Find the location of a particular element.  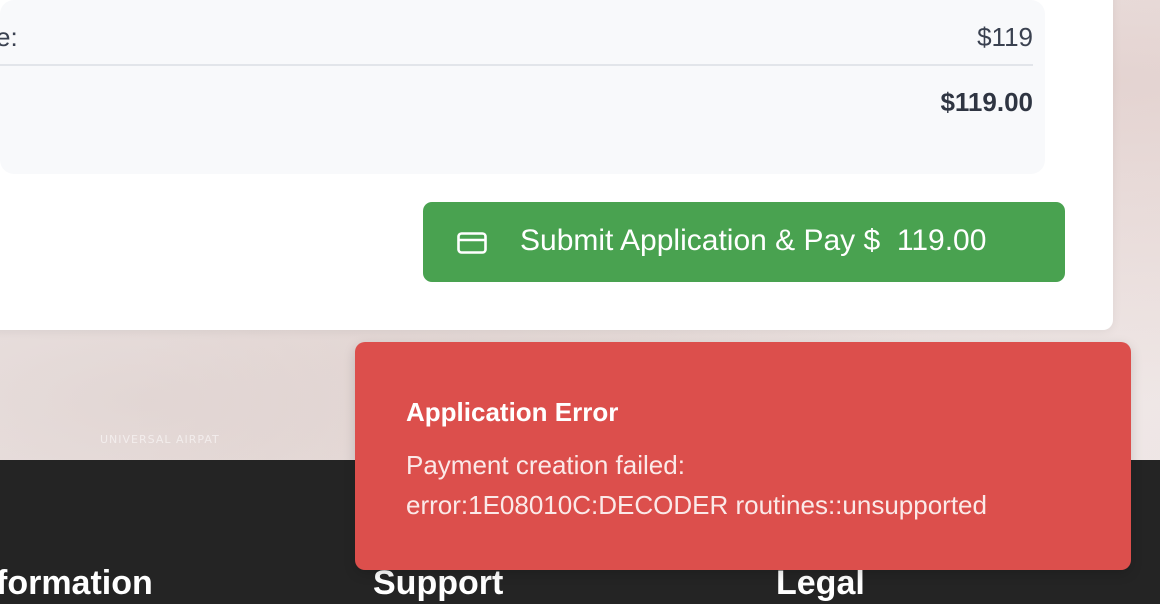

fee-label: e: is located at coordinates (9, 36).